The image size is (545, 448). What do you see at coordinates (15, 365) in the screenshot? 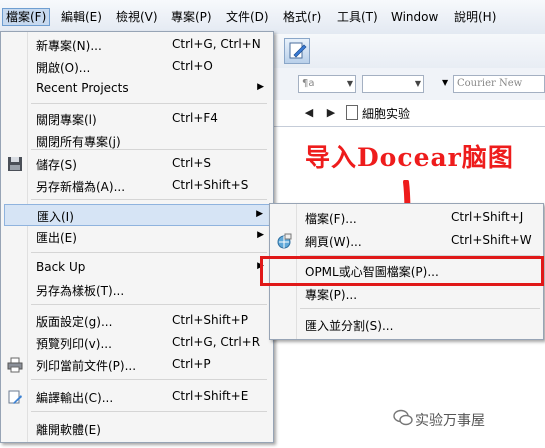
I see `printer-icon` at bounding box center [15, 365].